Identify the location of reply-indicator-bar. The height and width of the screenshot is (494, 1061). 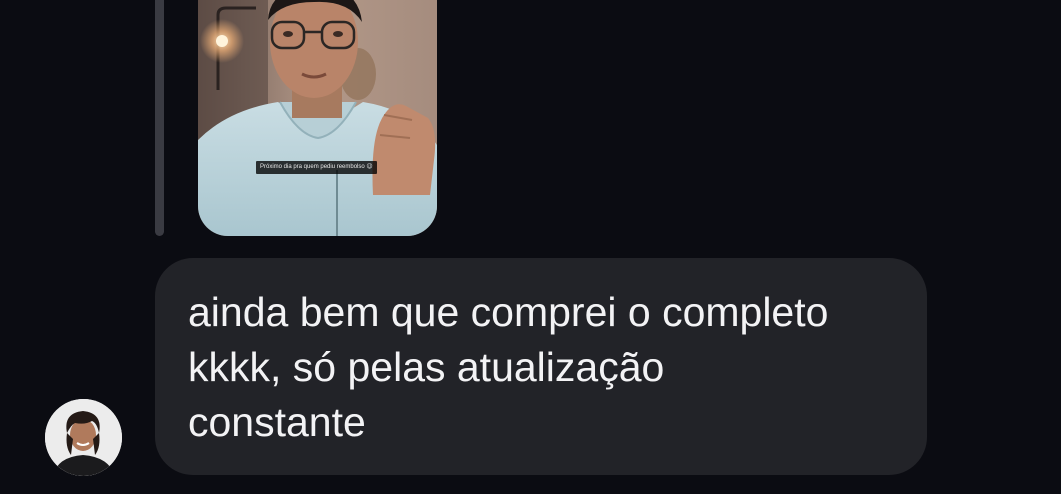
(159, 118).